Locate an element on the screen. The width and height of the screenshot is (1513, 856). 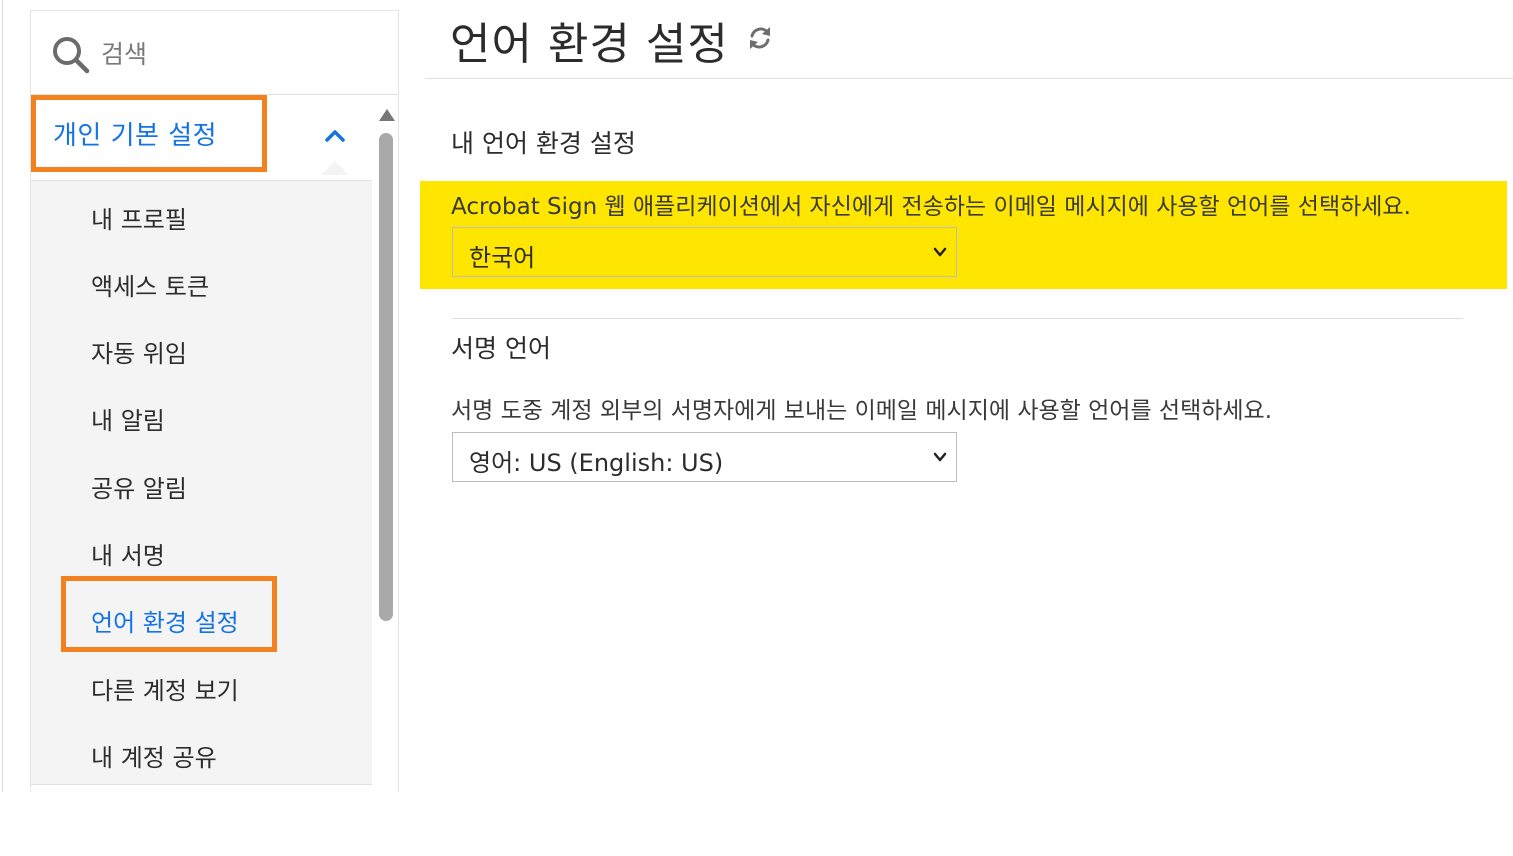
sidebar-item-view-other-accounts: 다른 계정 보기 is located at coordinates (165, 688).